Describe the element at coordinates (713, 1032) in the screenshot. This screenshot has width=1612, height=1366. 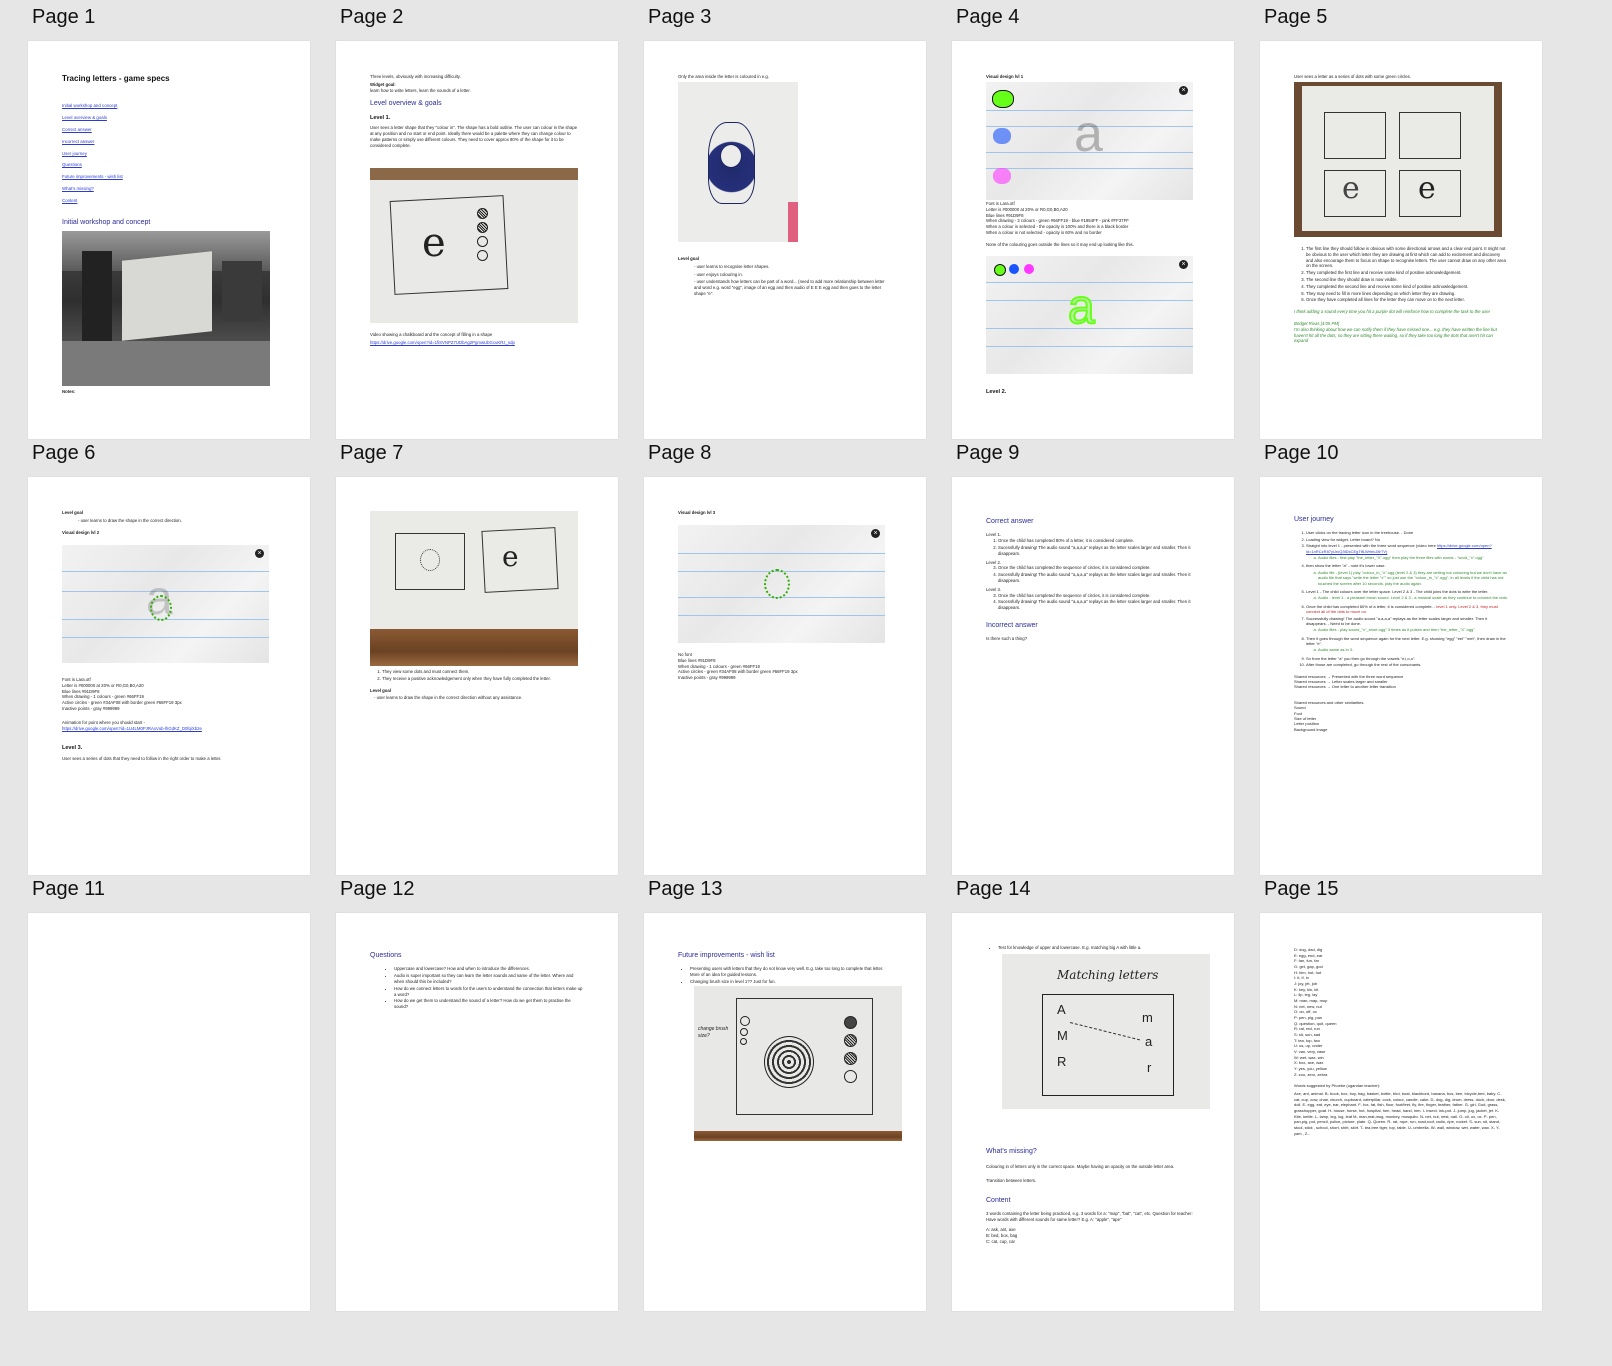
I see `sketch-note: change brush size?` at that location.